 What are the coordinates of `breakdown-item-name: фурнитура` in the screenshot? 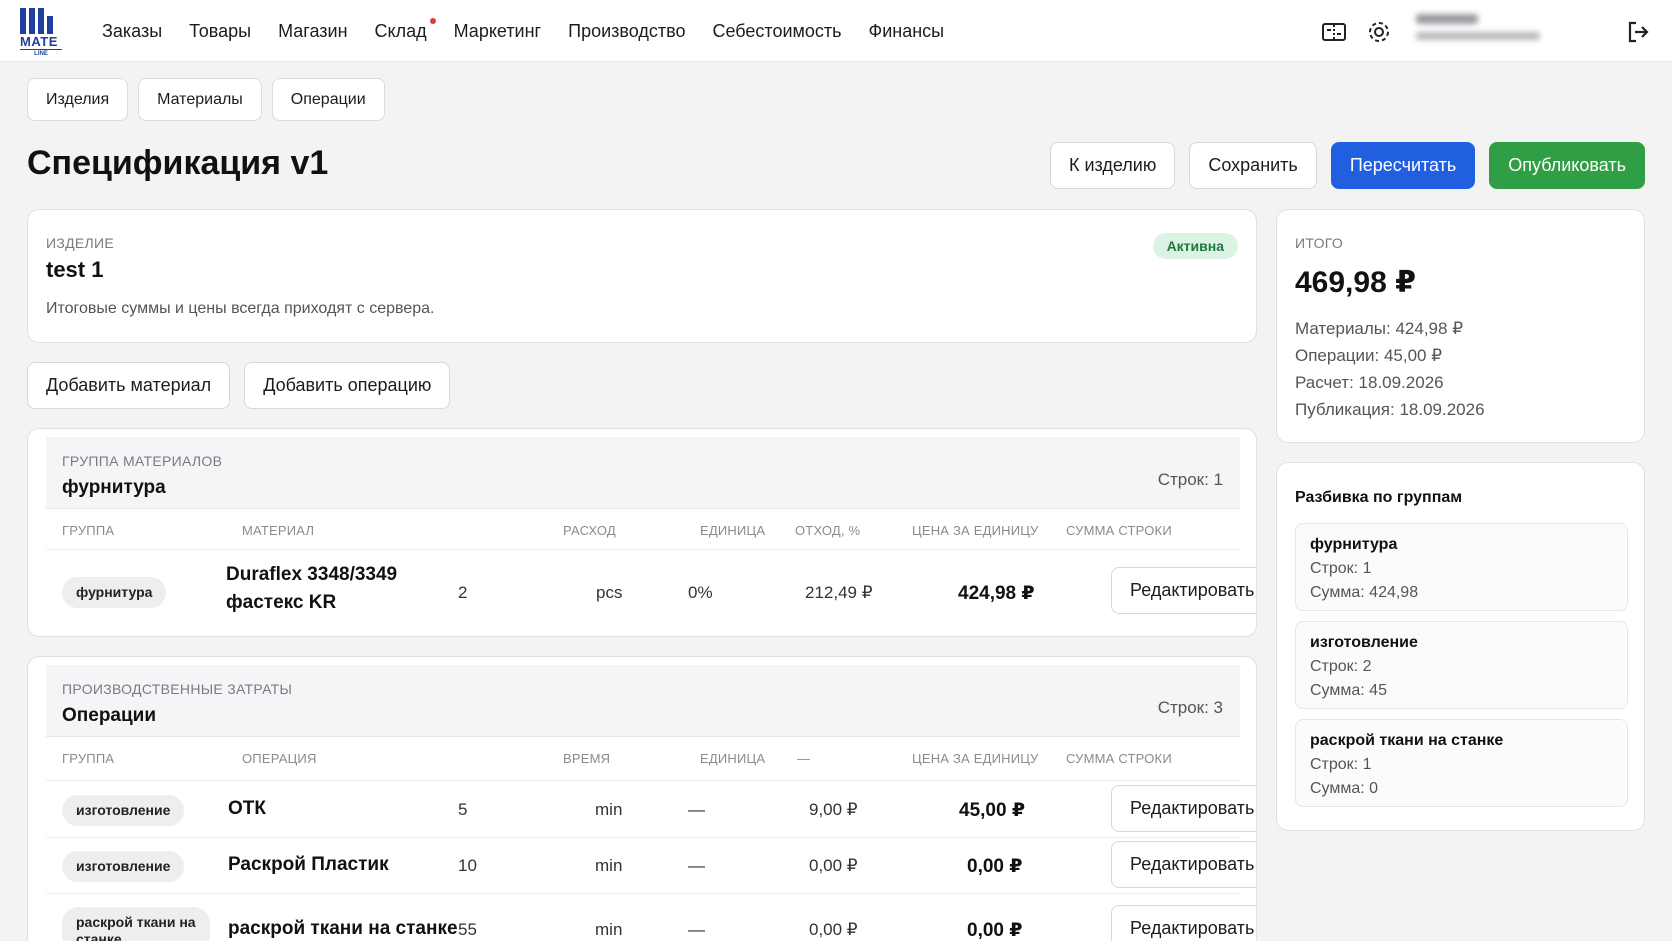 It's located at (1354, 544).